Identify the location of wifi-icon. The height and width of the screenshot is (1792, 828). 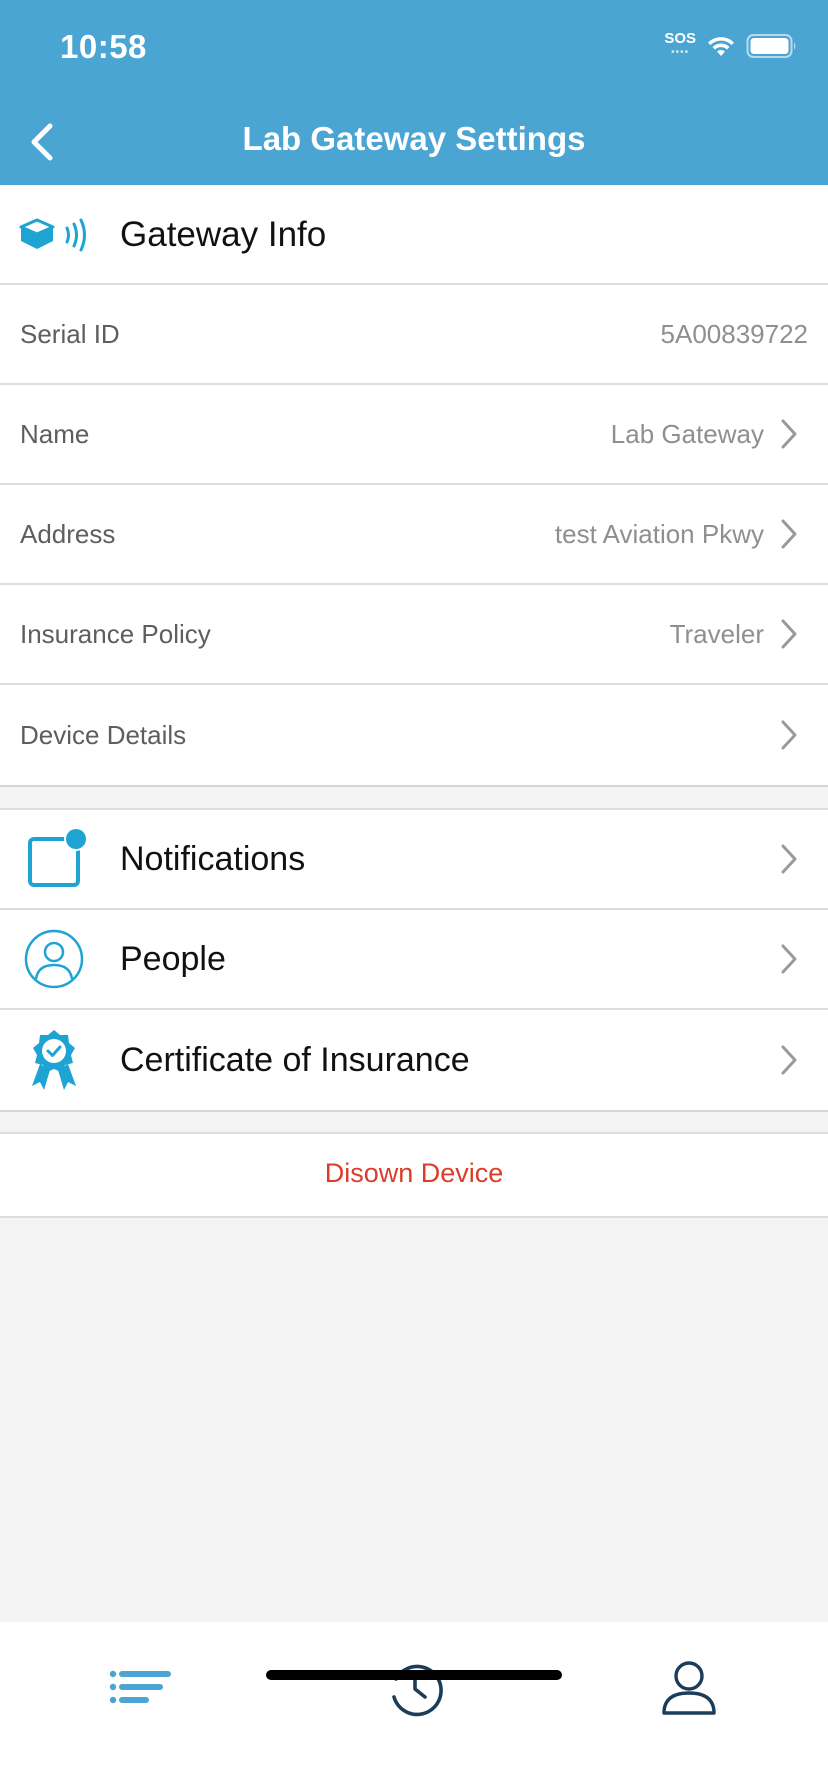
(721, 46).